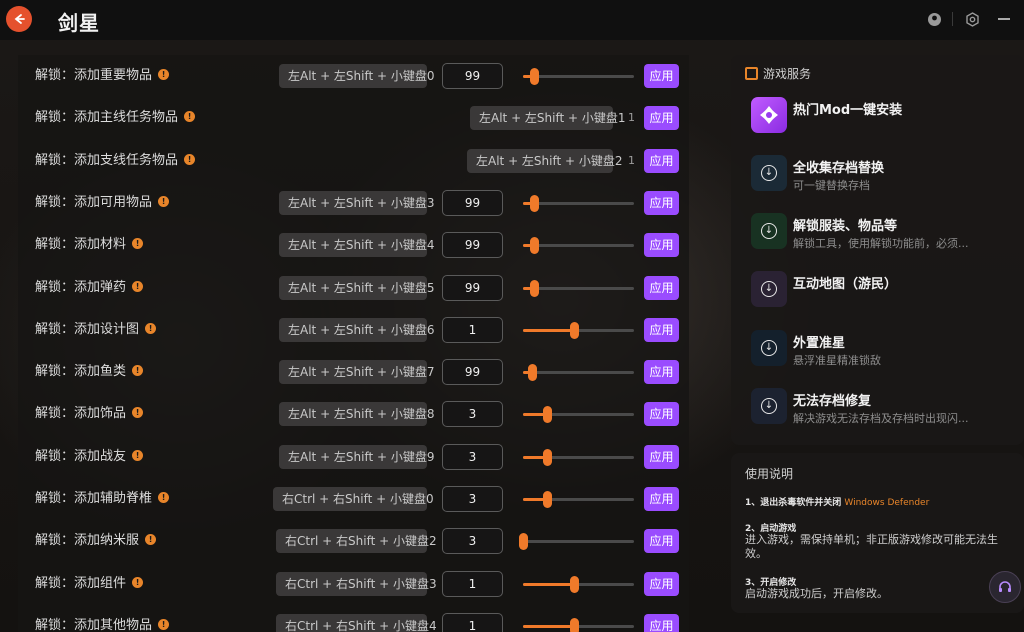  What do you see at coordinates (548, 118) in the screenshot?
I see `hotkey-badge: 左Alt + 左Shift + 小键盘1` at bounding box center [548, 118].